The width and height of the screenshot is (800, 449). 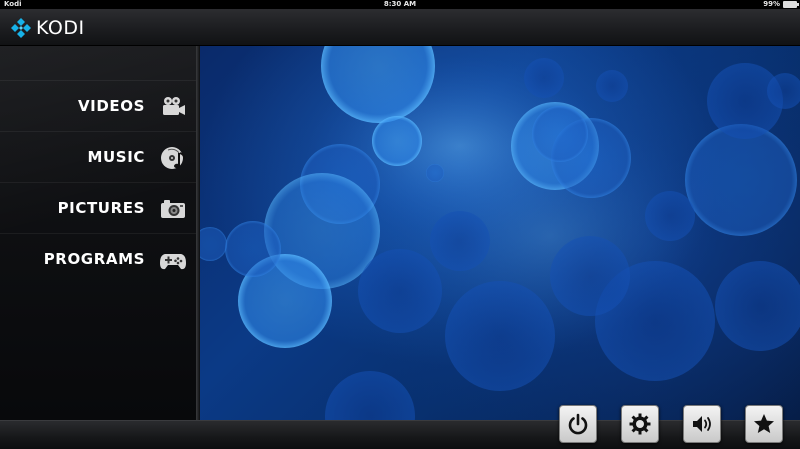 I want to click on menu-item-programs: PROGRAMS, so click(x=98, y=258).